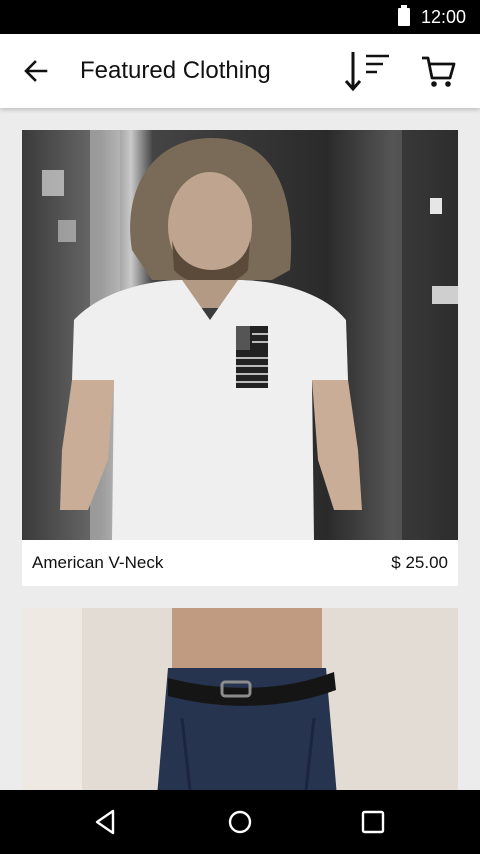 The height and width of the screenshot is (854, 480). I want to click on nav-home-icon, so click(240, 822).